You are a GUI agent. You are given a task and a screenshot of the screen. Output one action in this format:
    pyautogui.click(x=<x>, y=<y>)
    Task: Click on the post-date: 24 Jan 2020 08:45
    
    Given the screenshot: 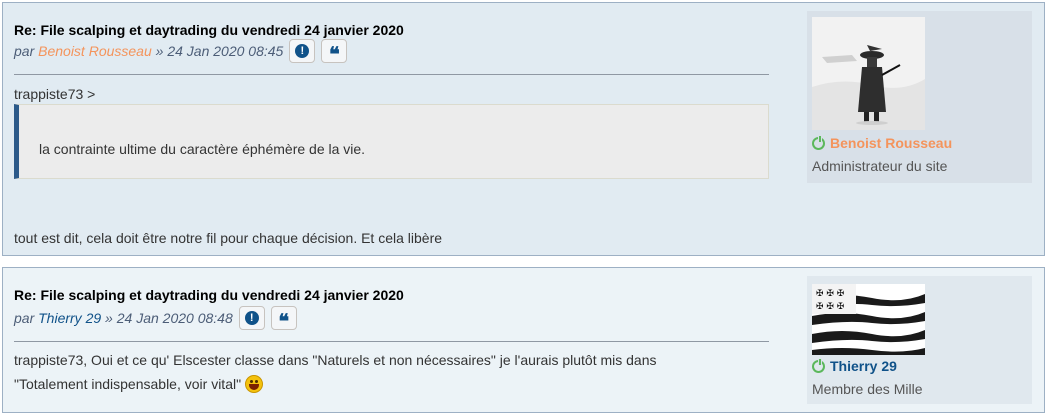 What is the action you would take?
    pyautogui.click(x=225, y=51)
    